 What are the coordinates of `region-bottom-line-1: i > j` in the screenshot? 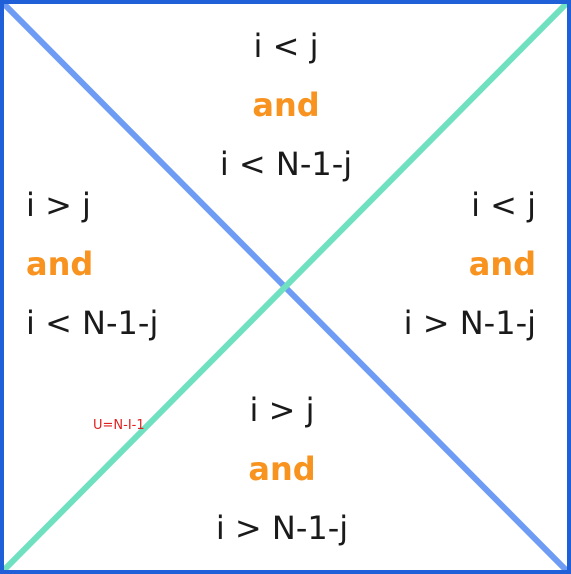 It's located at (282, 410).